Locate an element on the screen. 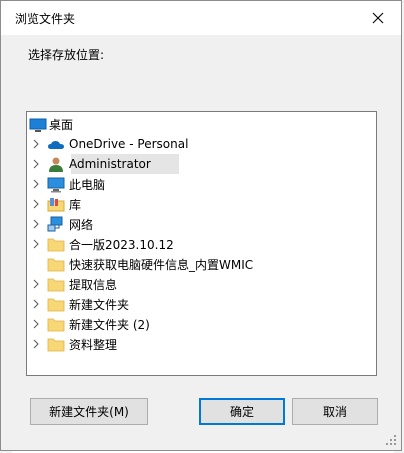  title-bar: 浏览文件夹 is located at coordinates (201, 18).